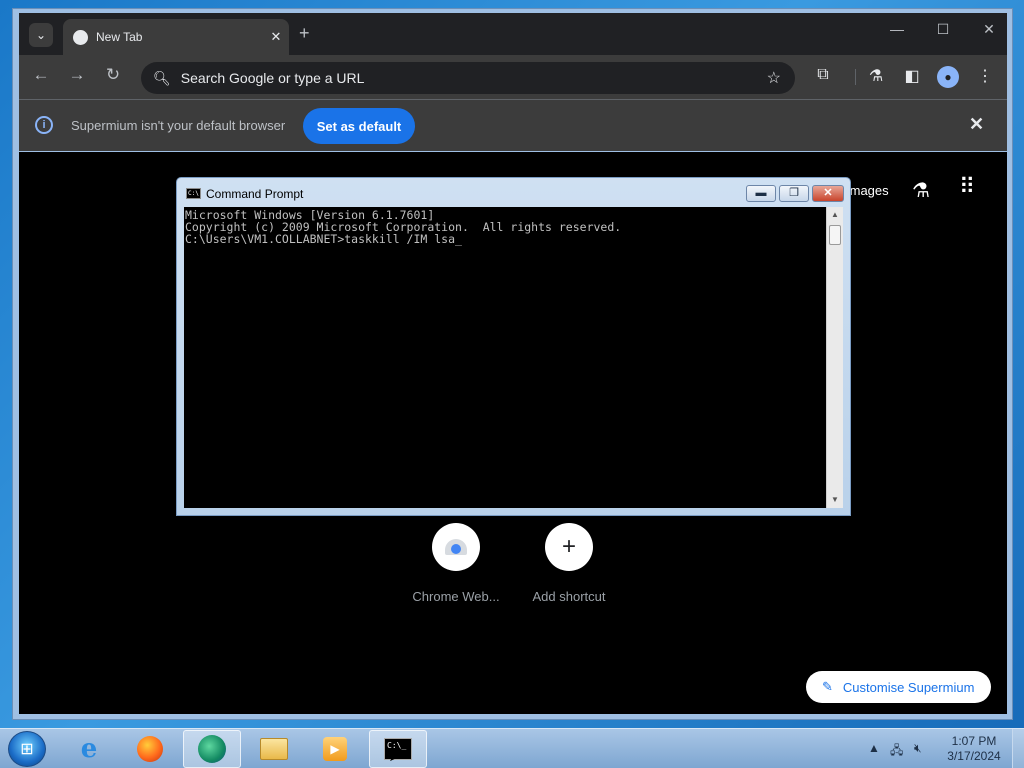 Image resolution: width=1024 pixels, height=768 pixels. What do you see at coordinates (835, 215) in the screenshot?
I see `scroll-up-icon: ▲` at bounding box center [835, 215].